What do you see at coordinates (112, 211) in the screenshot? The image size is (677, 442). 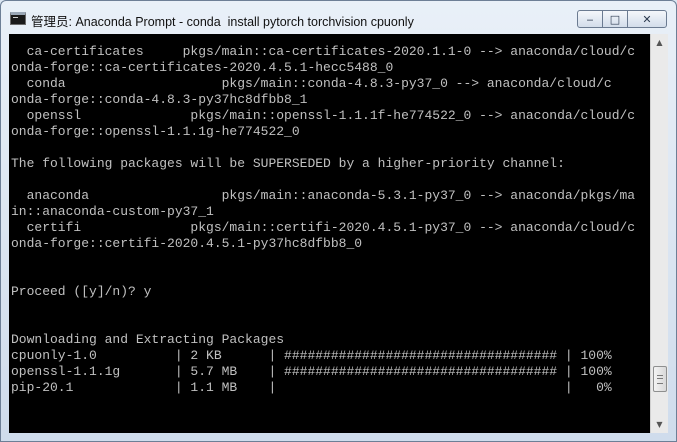 I see `console-line: in::anaconda-custom-py37_1` at bounding box center [112, 211].